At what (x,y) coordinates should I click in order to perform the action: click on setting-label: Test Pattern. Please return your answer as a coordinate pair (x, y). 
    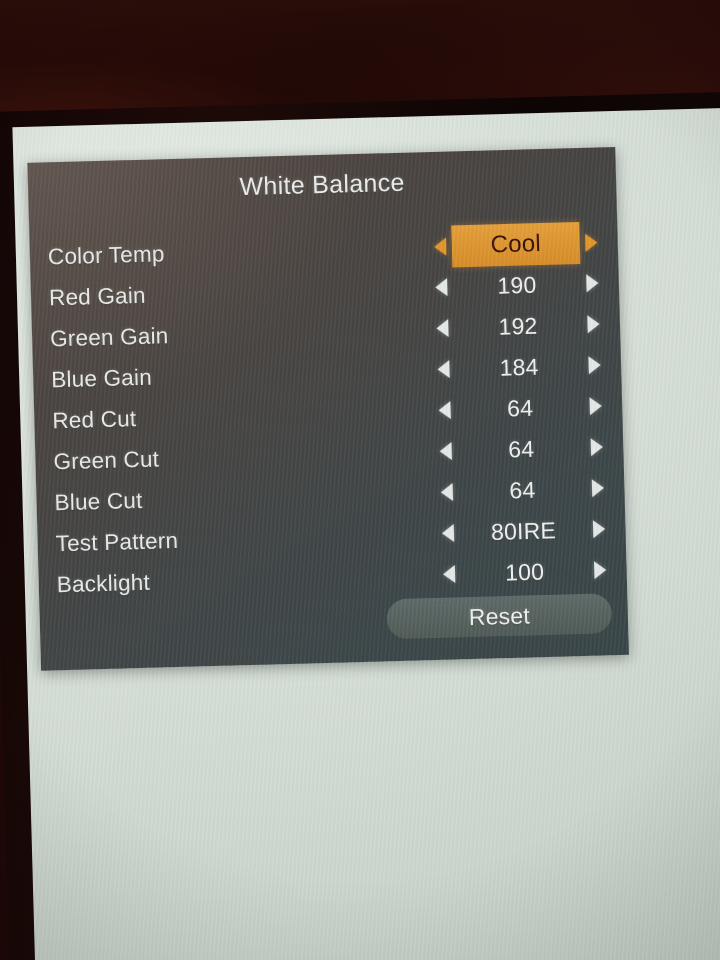
    Looking at the image, I should click on (117, 541).